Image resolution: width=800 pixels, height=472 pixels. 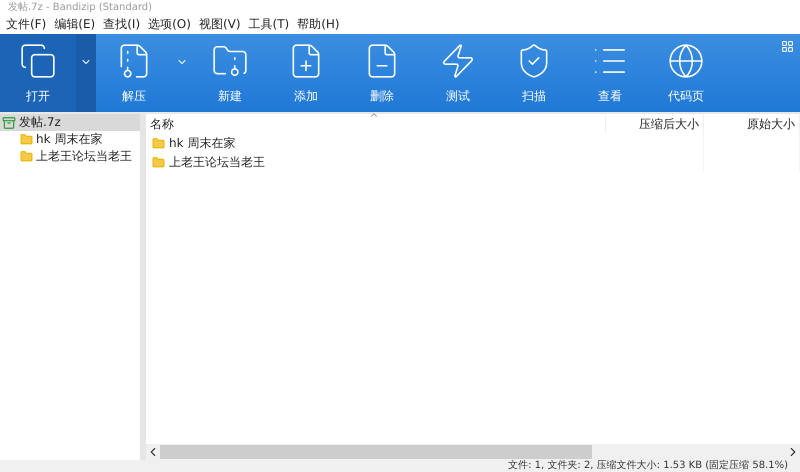 What do you see at coordinates (376, 143) in the screenshot?
I see `file-row: hk 周末在家` at bounding box center [376, 143].